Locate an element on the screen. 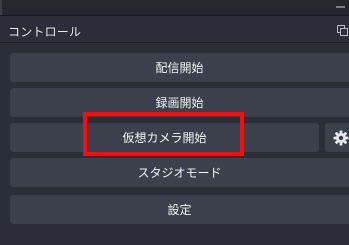 The height and width of the screenshot is (245, 349). float-window-icon is located at coordinates (340, 30).